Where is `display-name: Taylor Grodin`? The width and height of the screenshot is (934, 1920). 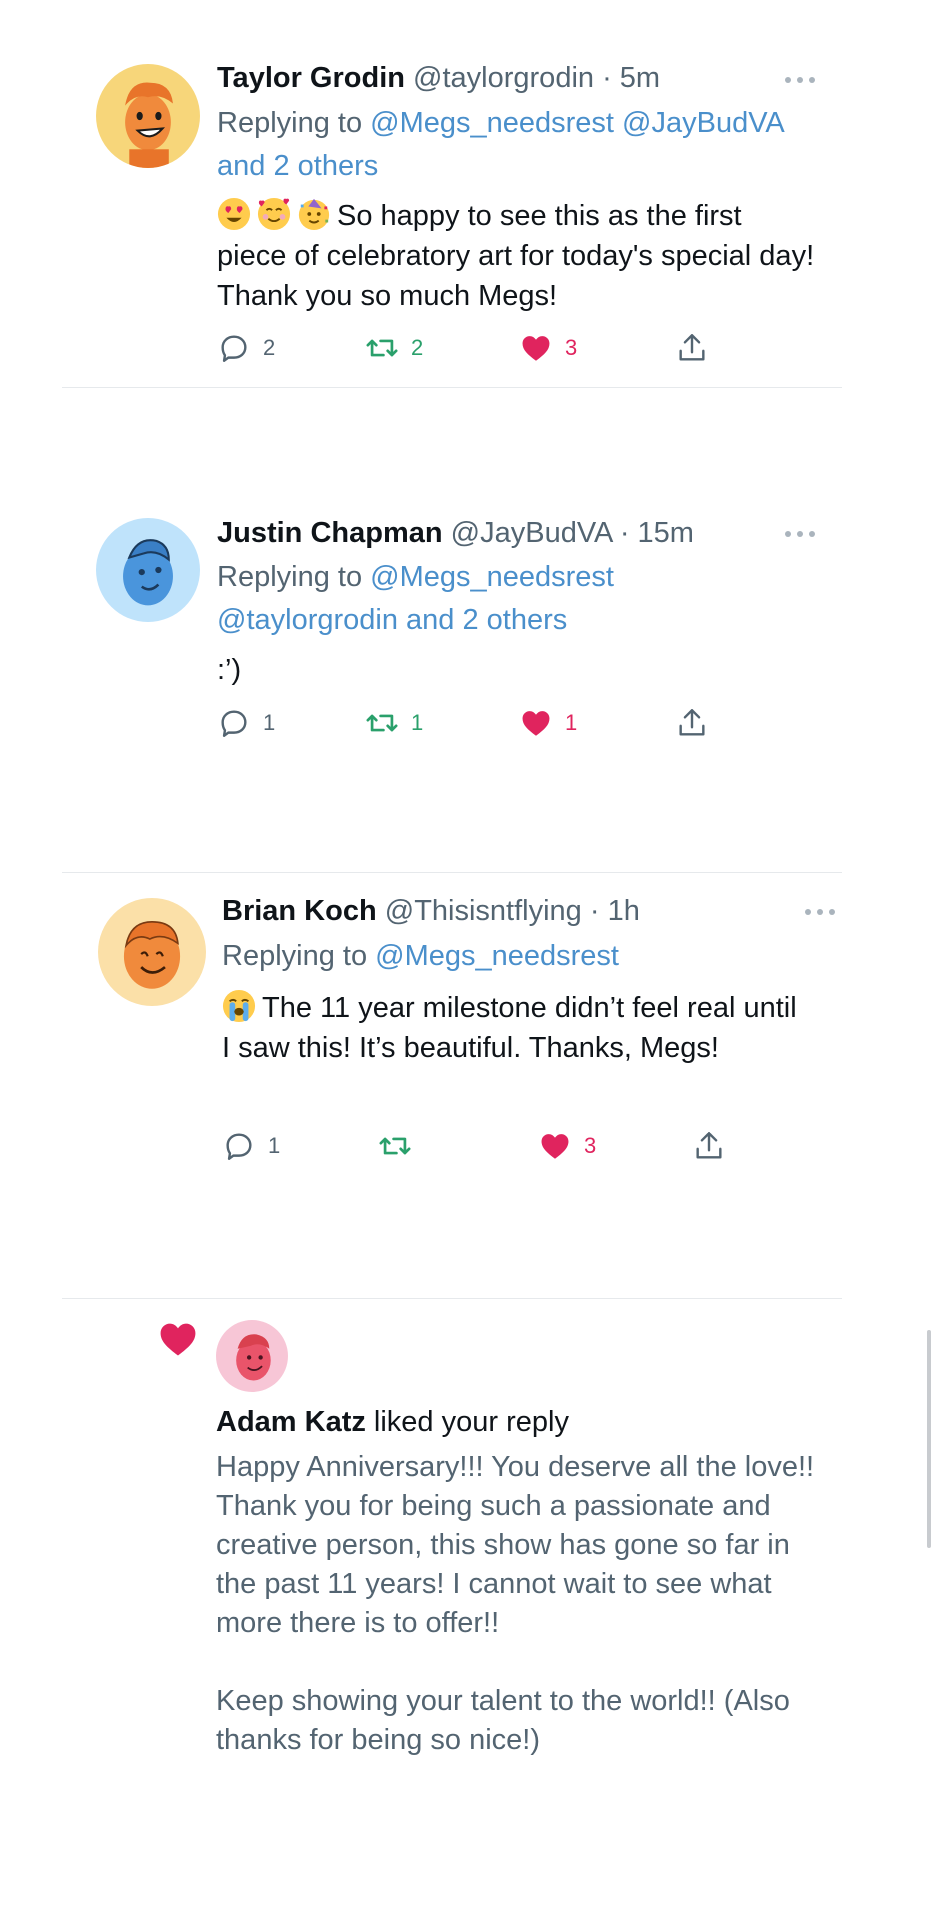
display-name: Taylor Grodin is located at coordinates (311, 78).